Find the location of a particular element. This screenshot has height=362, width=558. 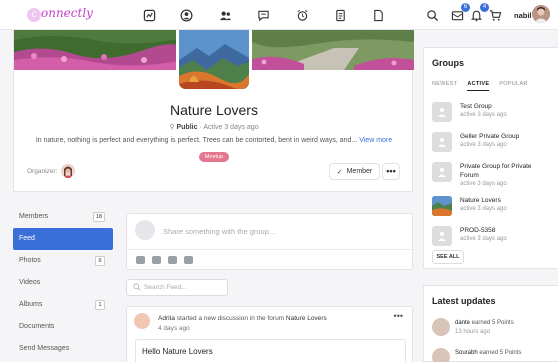

group-meta: ⚲ Public · Active 3 days ago is located at coordinates (214, 127).